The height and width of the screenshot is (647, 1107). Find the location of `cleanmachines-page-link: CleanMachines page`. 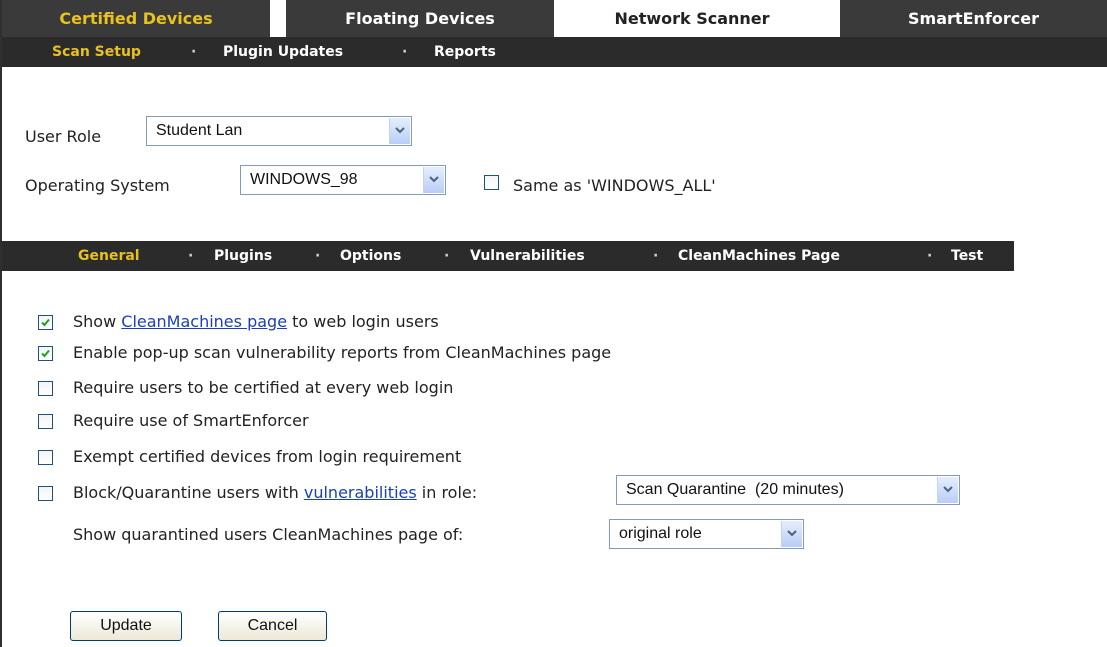

cleanmachines-page-link: CleanMachines page is located at coordinates (204, 321).